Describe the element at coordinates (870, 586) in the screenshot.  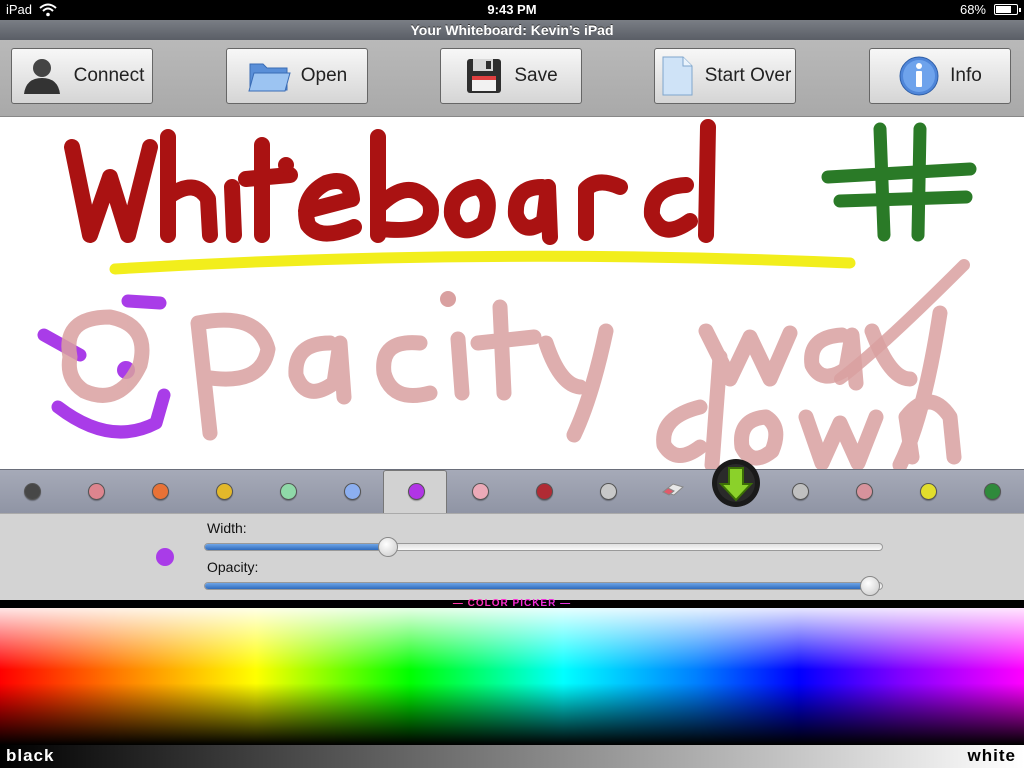
I see `opacity-slider-thumb` at that location.